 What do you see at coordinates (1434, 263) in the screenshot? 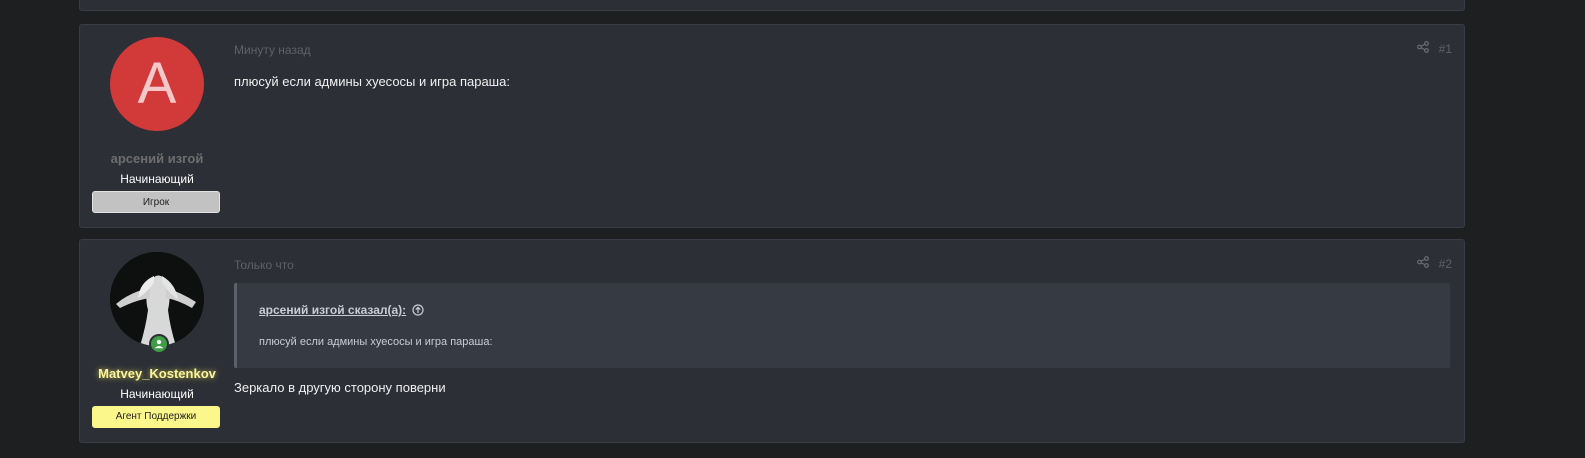
I see `post-actions: #2` at bounding box center [1434, 263].